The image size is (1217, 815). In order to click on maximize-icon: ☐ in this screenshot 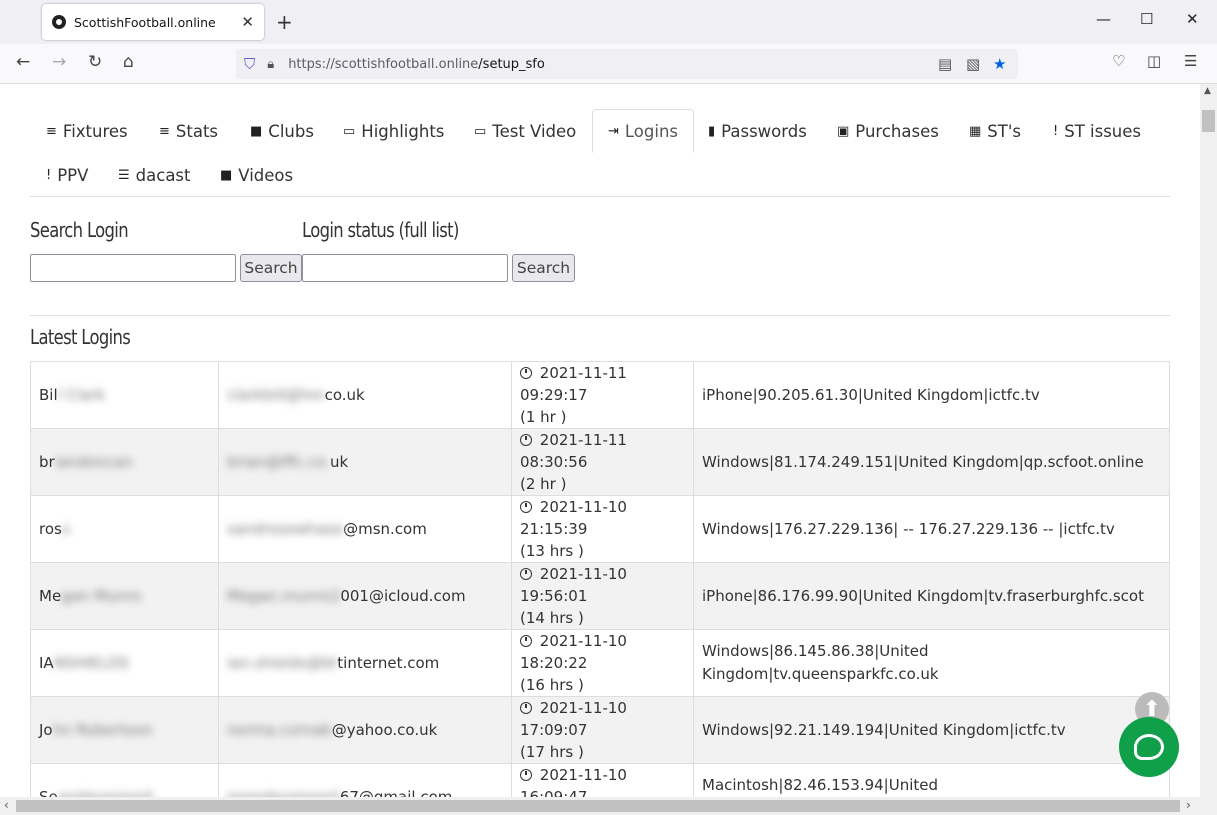, I will do `click(1146, 19)`.